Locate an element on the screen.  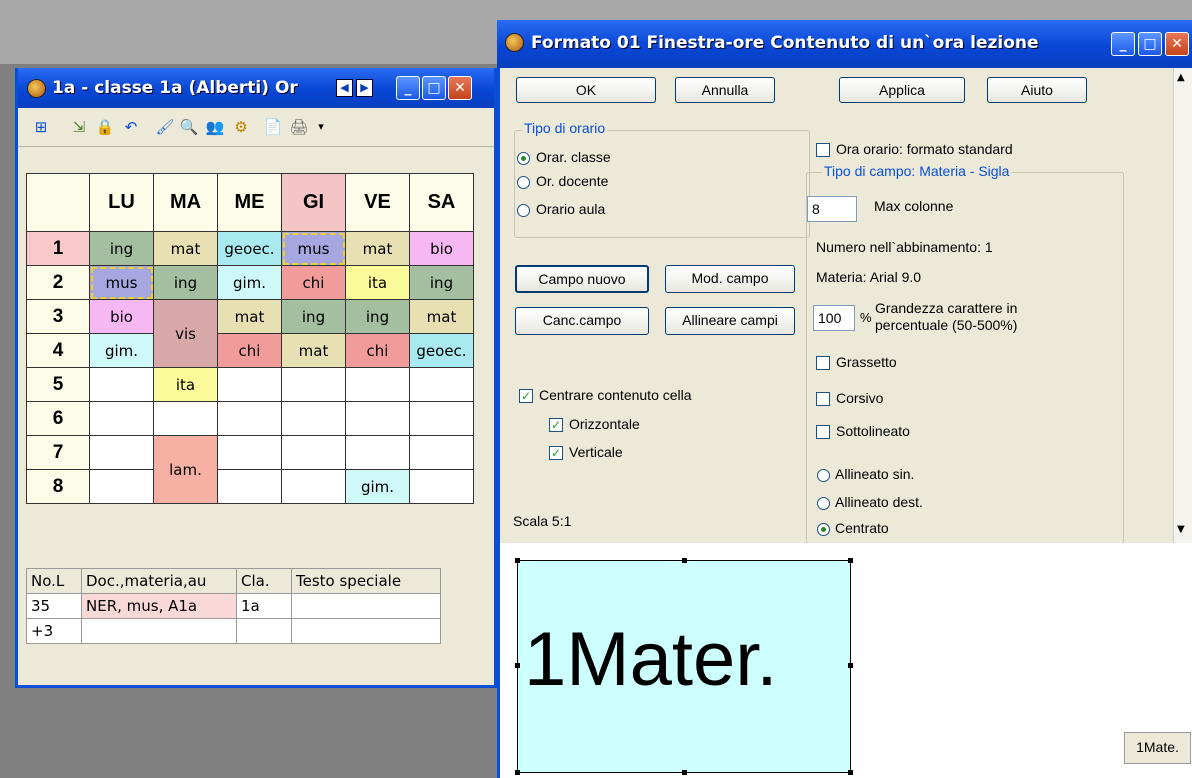
day-header: VE is located at coordinates (377, 202).